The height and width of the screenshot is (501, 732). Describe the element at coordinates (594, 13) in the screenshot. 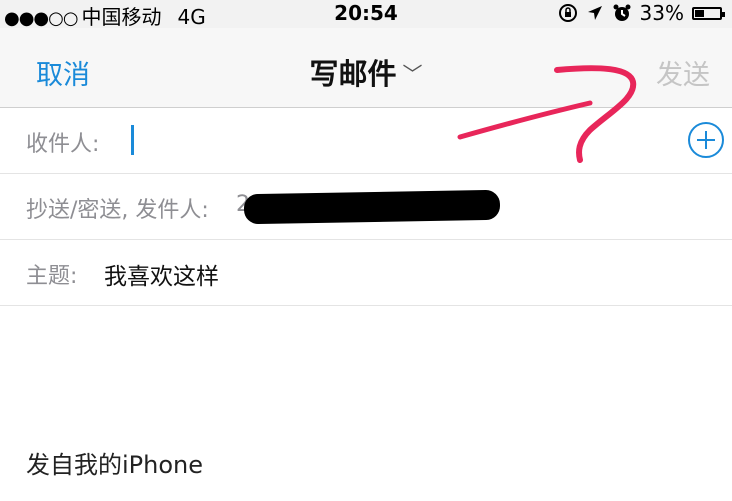

I see `location-arrow-icon` at that location.